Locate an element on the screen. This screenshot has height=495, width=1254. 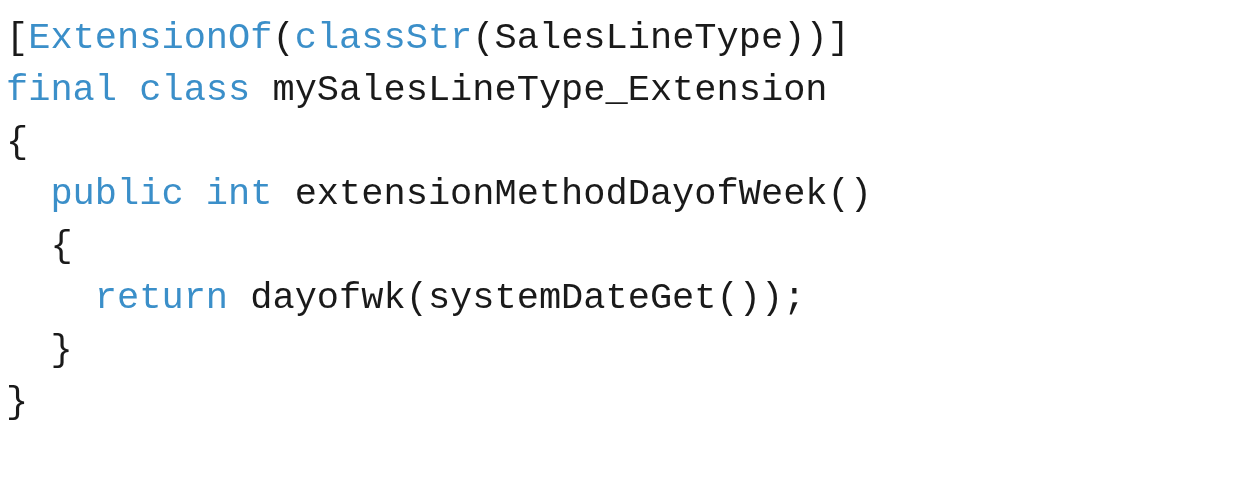
code-line: final class mySalesLineType_Extension is located at coordinates (417, 90).